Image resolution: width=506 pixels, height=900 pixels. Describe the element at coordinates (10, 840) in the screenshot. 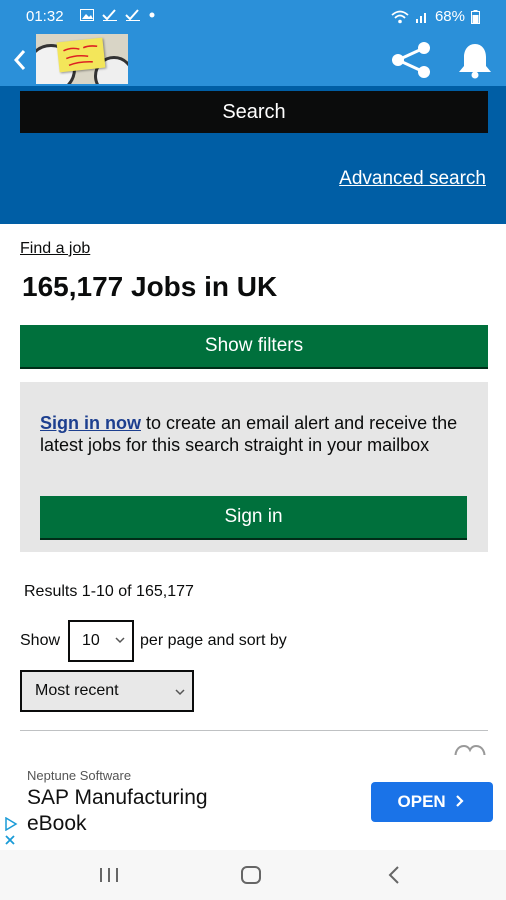

I see `close-icon` at that location.